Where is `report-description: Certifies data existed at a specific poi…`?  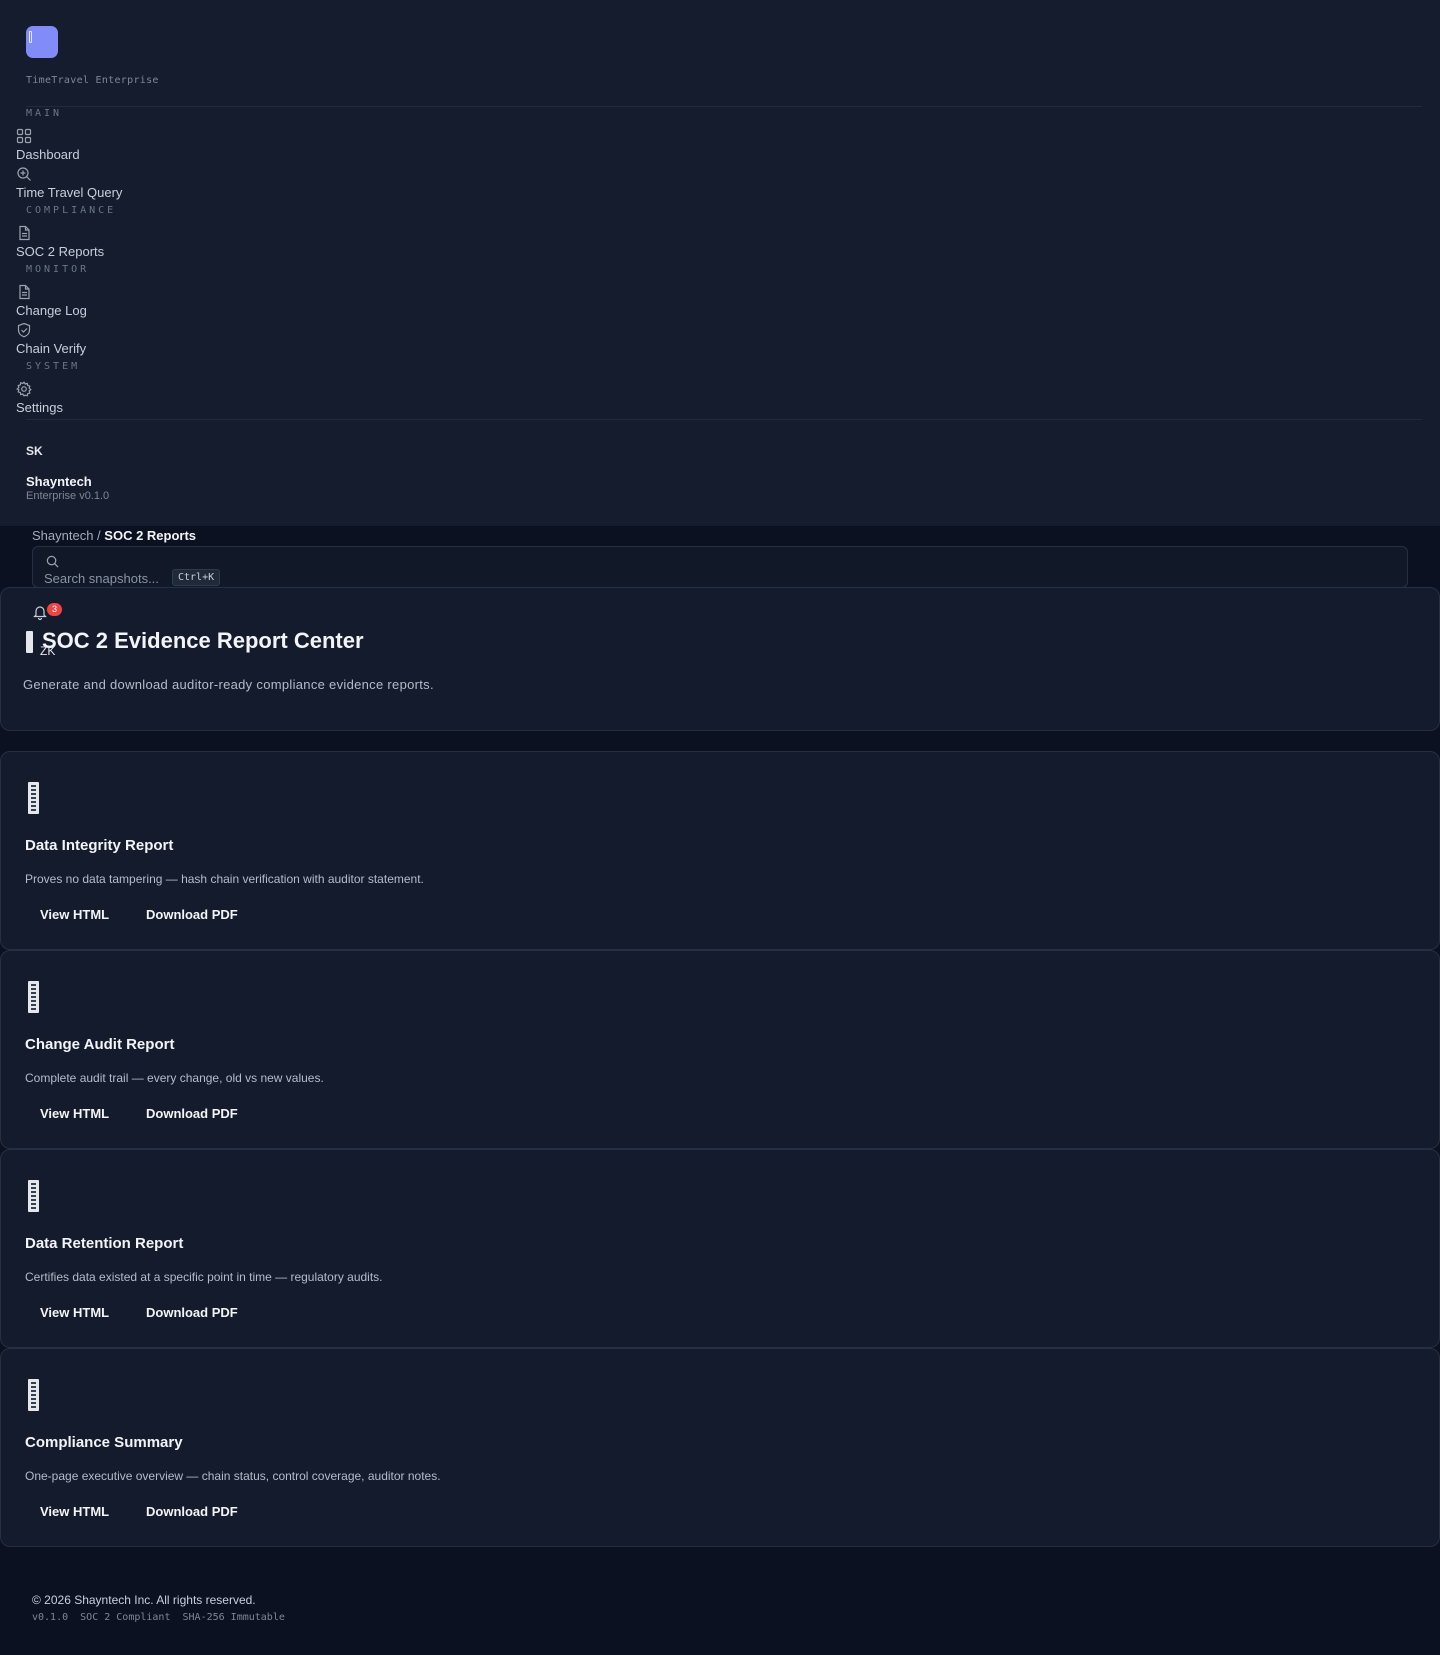
report-description: Certifies data existed at a specific poi… is located at coordinates (204, 1277).